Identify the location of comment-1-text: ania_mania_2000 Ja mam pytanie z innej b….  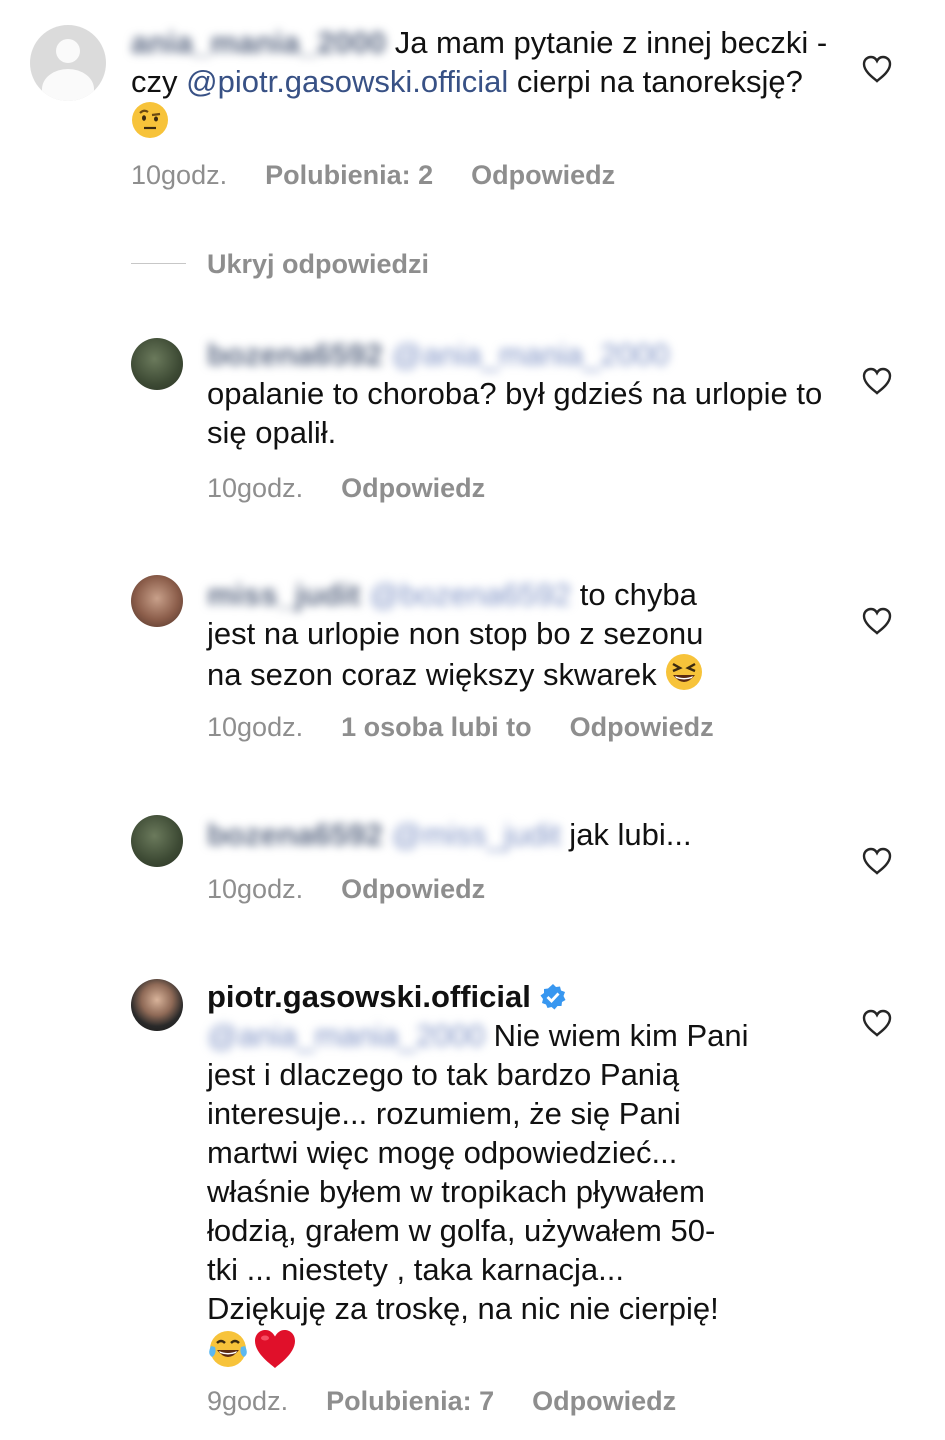
(481, 82).